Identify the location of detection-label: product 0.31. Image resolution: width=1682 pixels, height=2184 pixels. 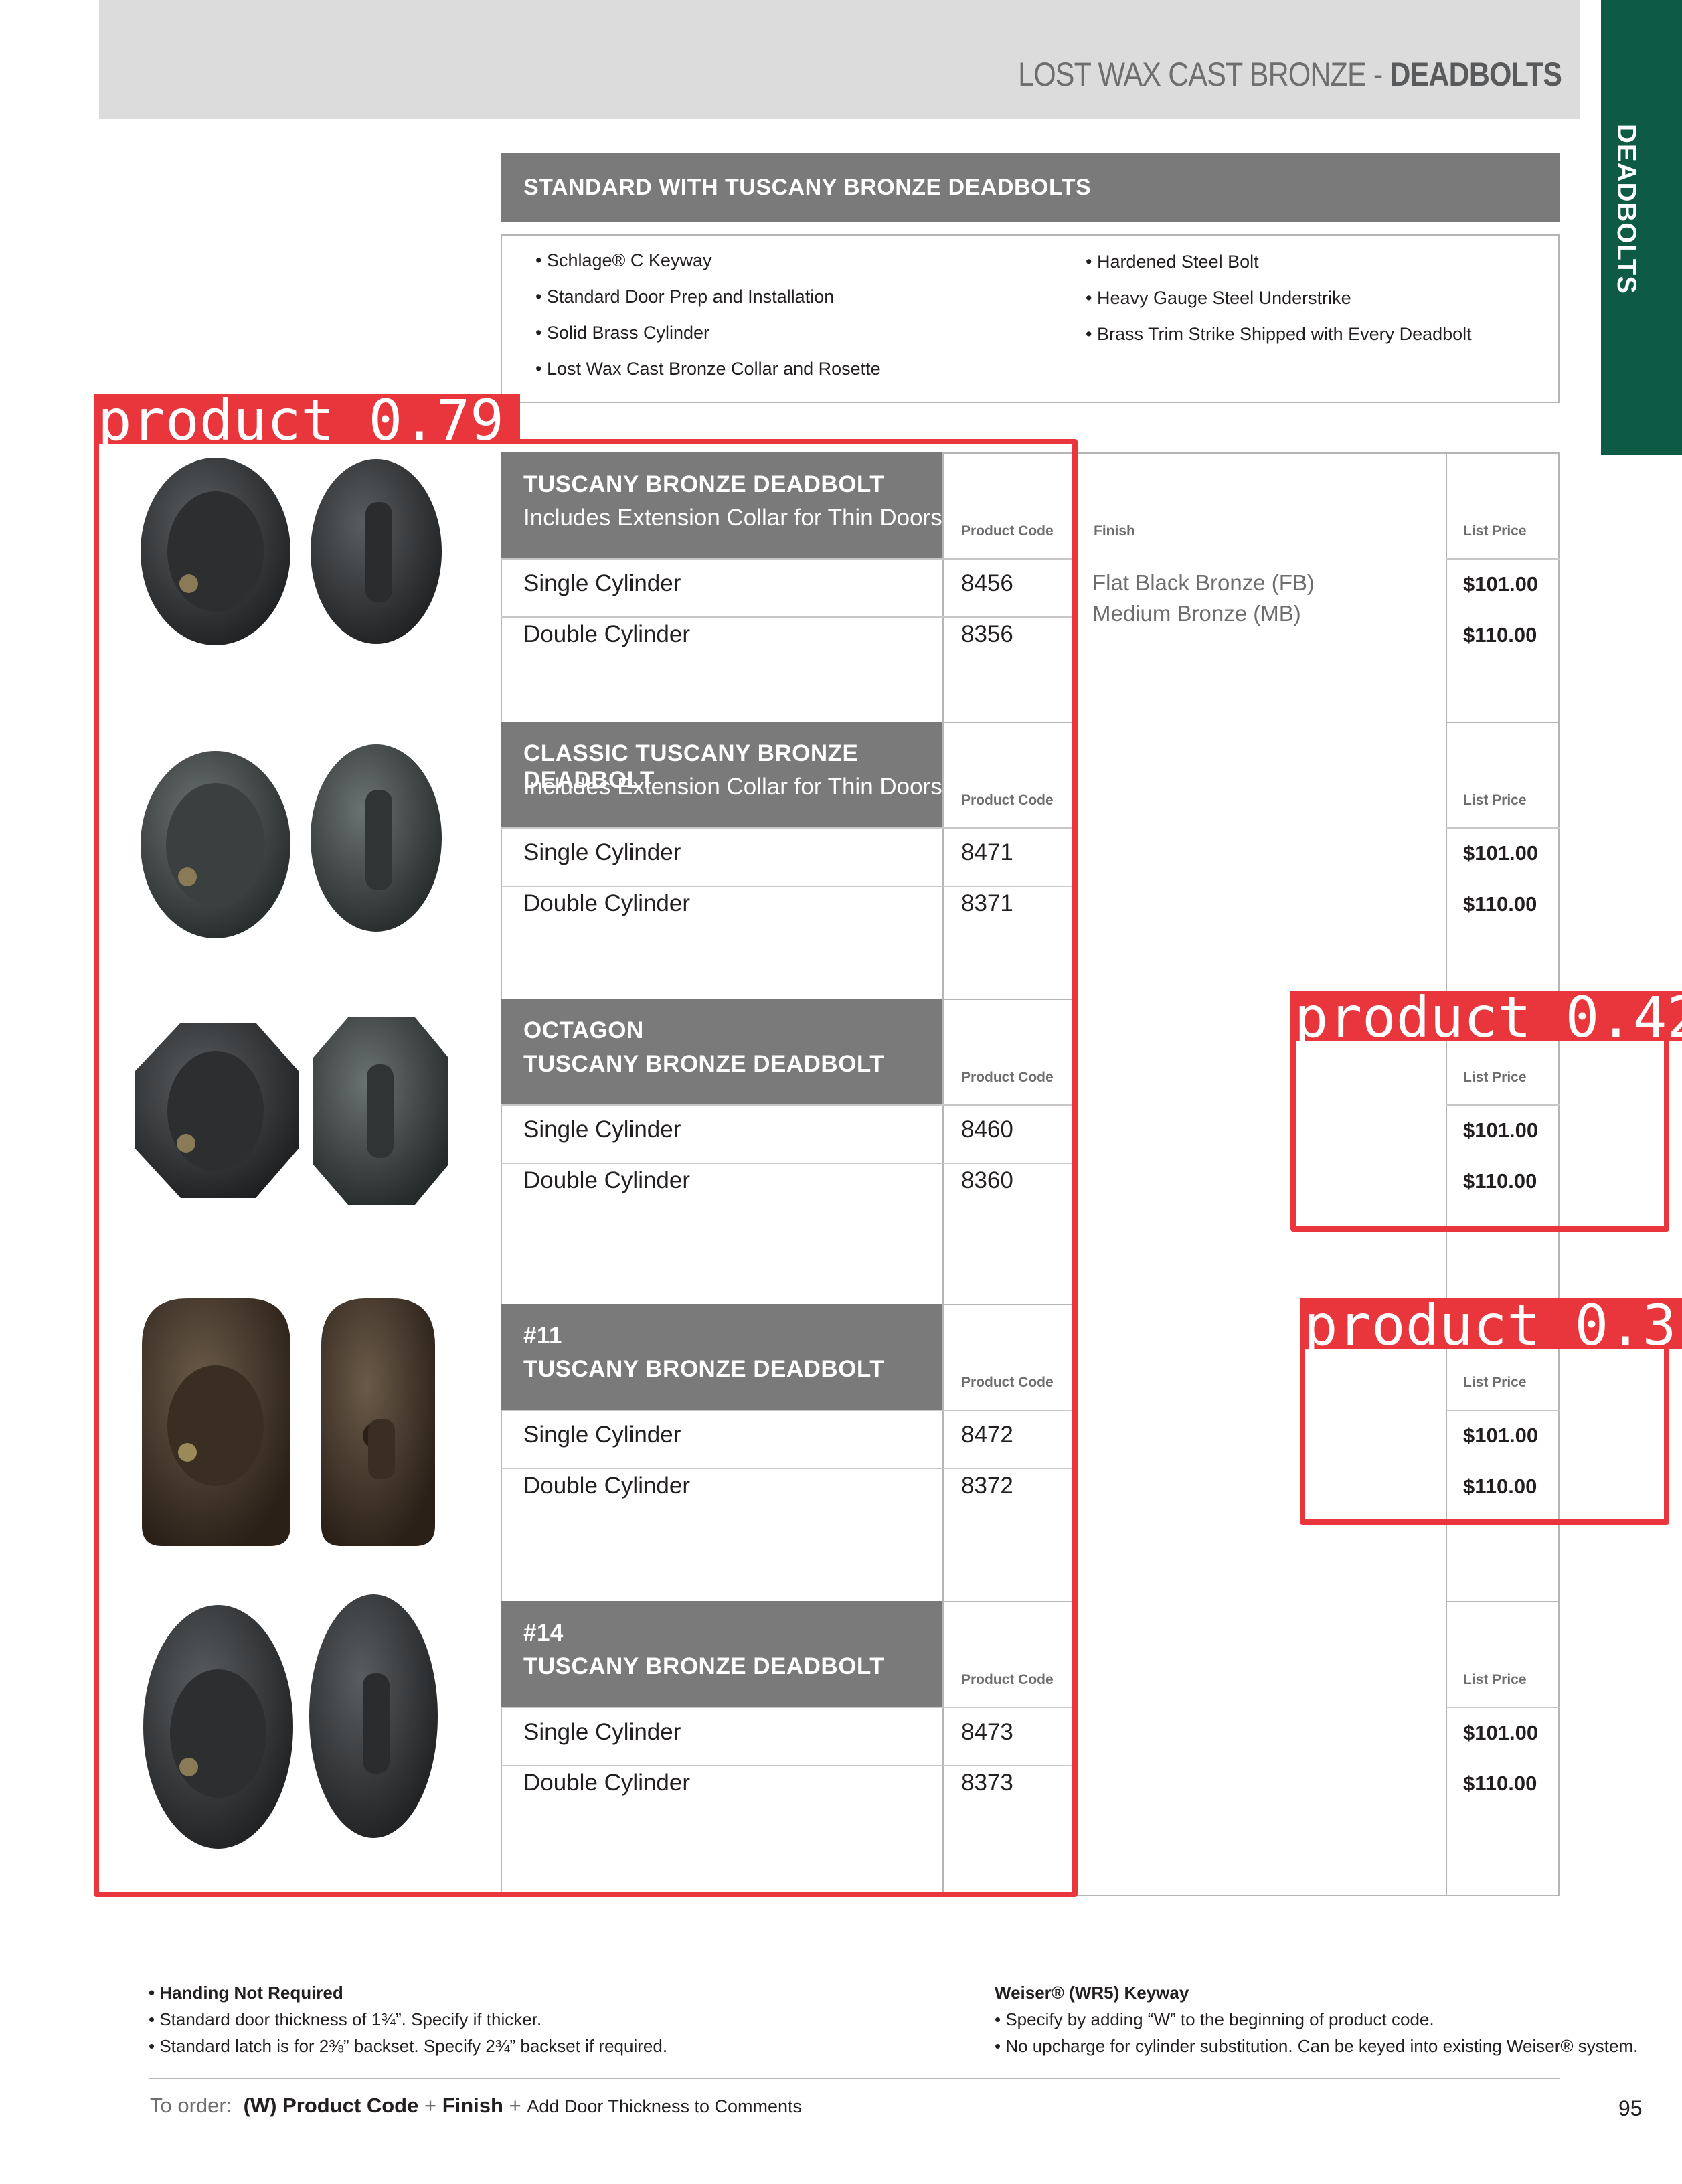
(1491, 1323).